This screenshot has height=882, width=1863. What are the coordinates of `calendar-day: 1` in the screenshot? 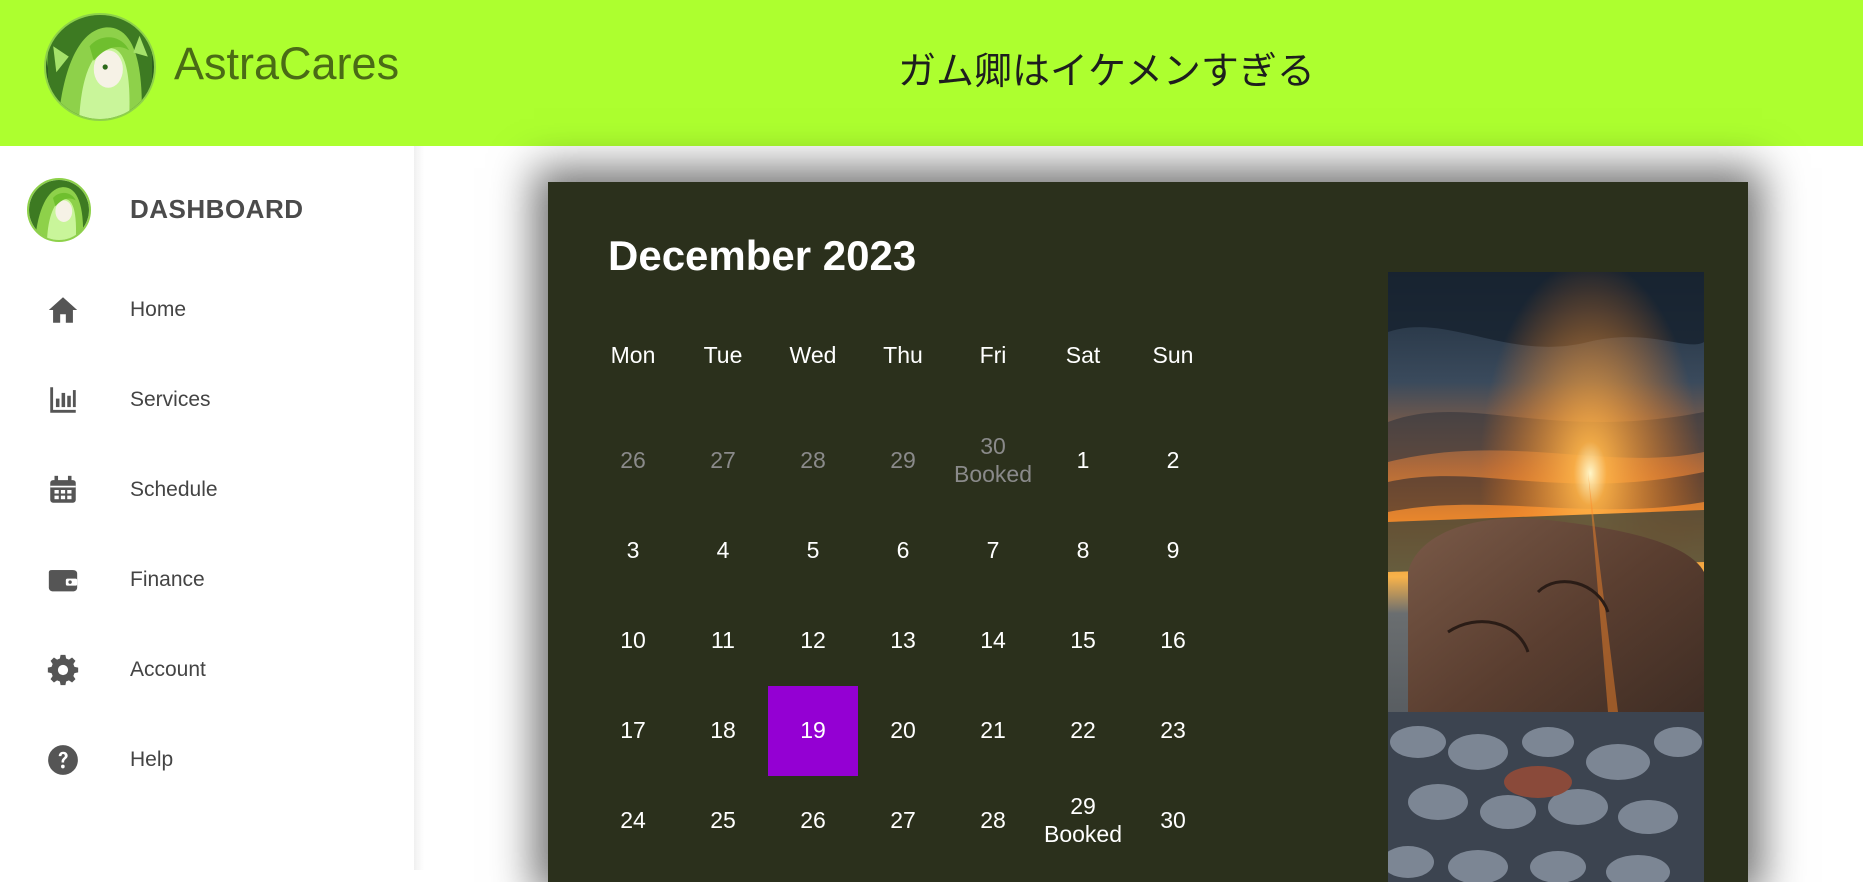 It's located at (1083, 461).